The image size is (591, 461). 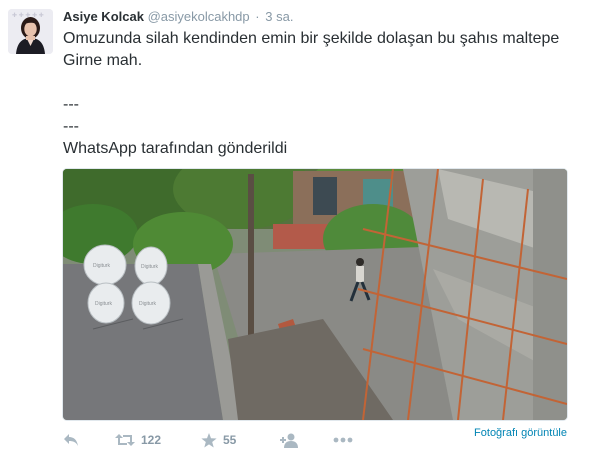 I want to click on follow-icon, so click(x=289, y=440).